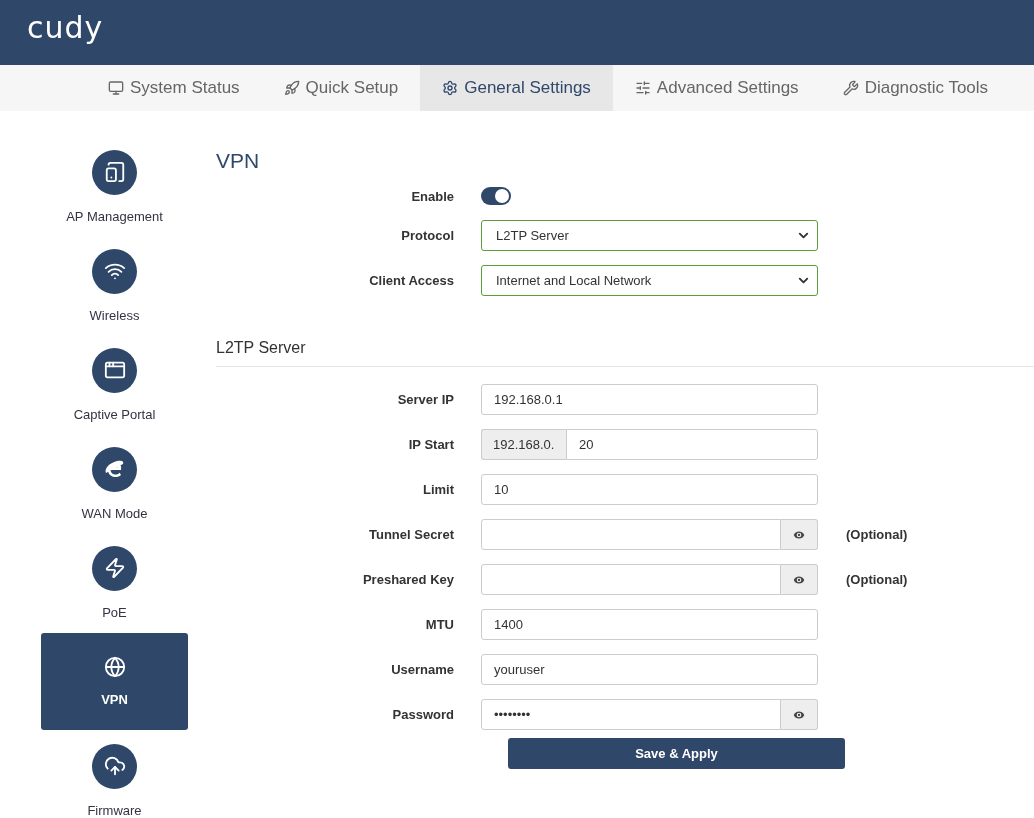  What do you see at coordinates (65, 27) in the screenshot?
I see `brand-logo: cudy` at bounding box center [65, 27].